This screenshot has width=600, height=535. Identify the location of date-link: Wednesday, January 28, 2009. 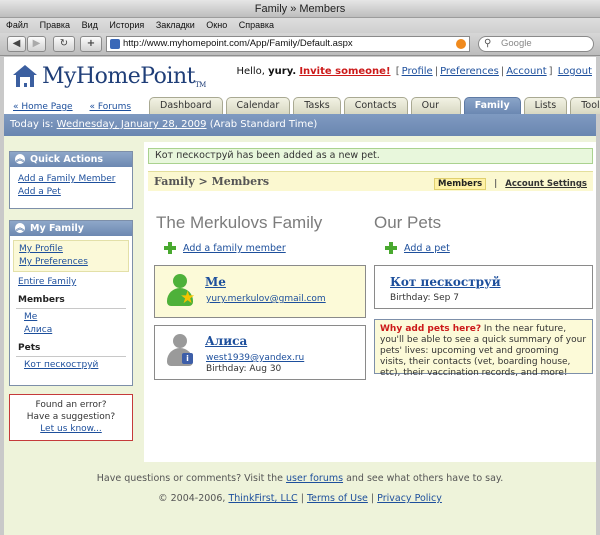
(132, 124).